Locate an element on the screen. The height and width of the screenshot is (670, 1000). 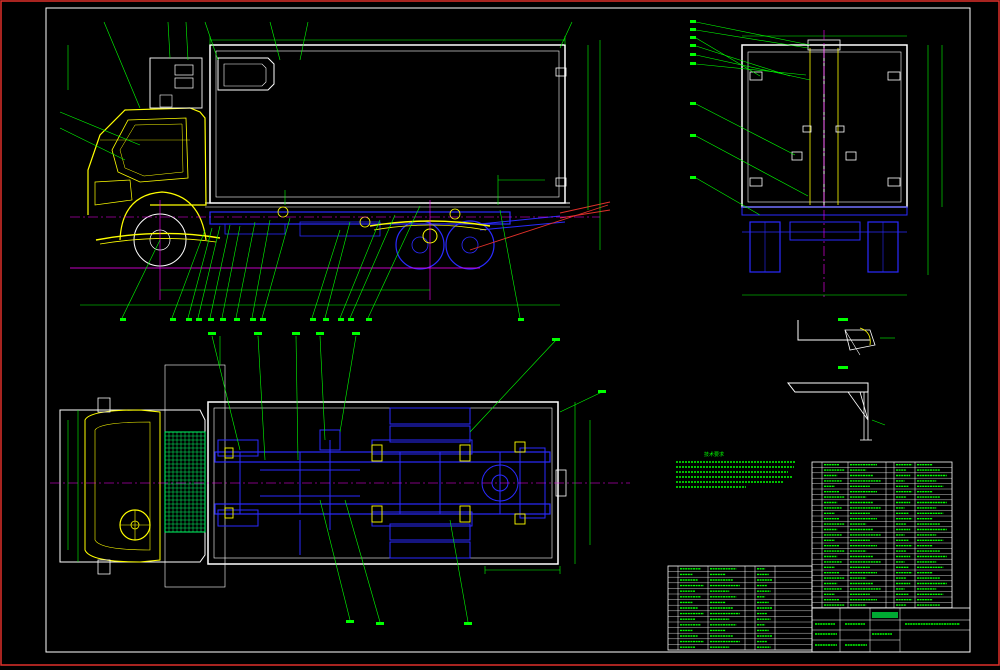
radiator-grille is located at coordinates (185, 482).